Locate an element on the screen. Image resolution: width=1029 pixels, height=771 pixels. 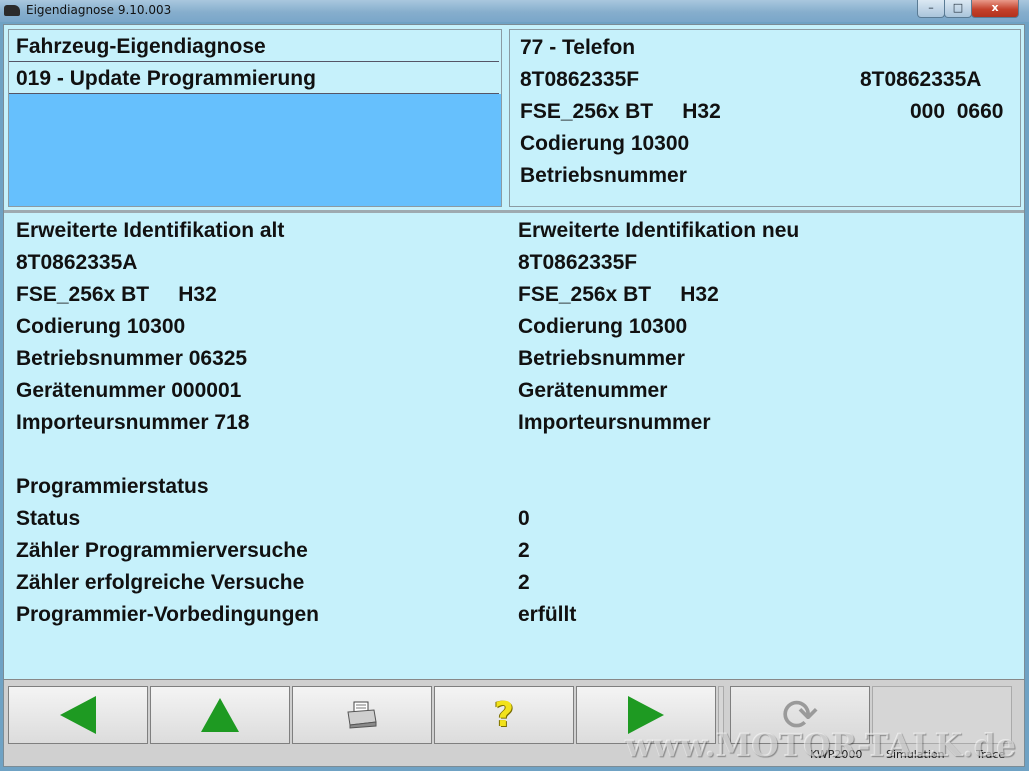
minimize-button: – is located at coordinates (931, 9).